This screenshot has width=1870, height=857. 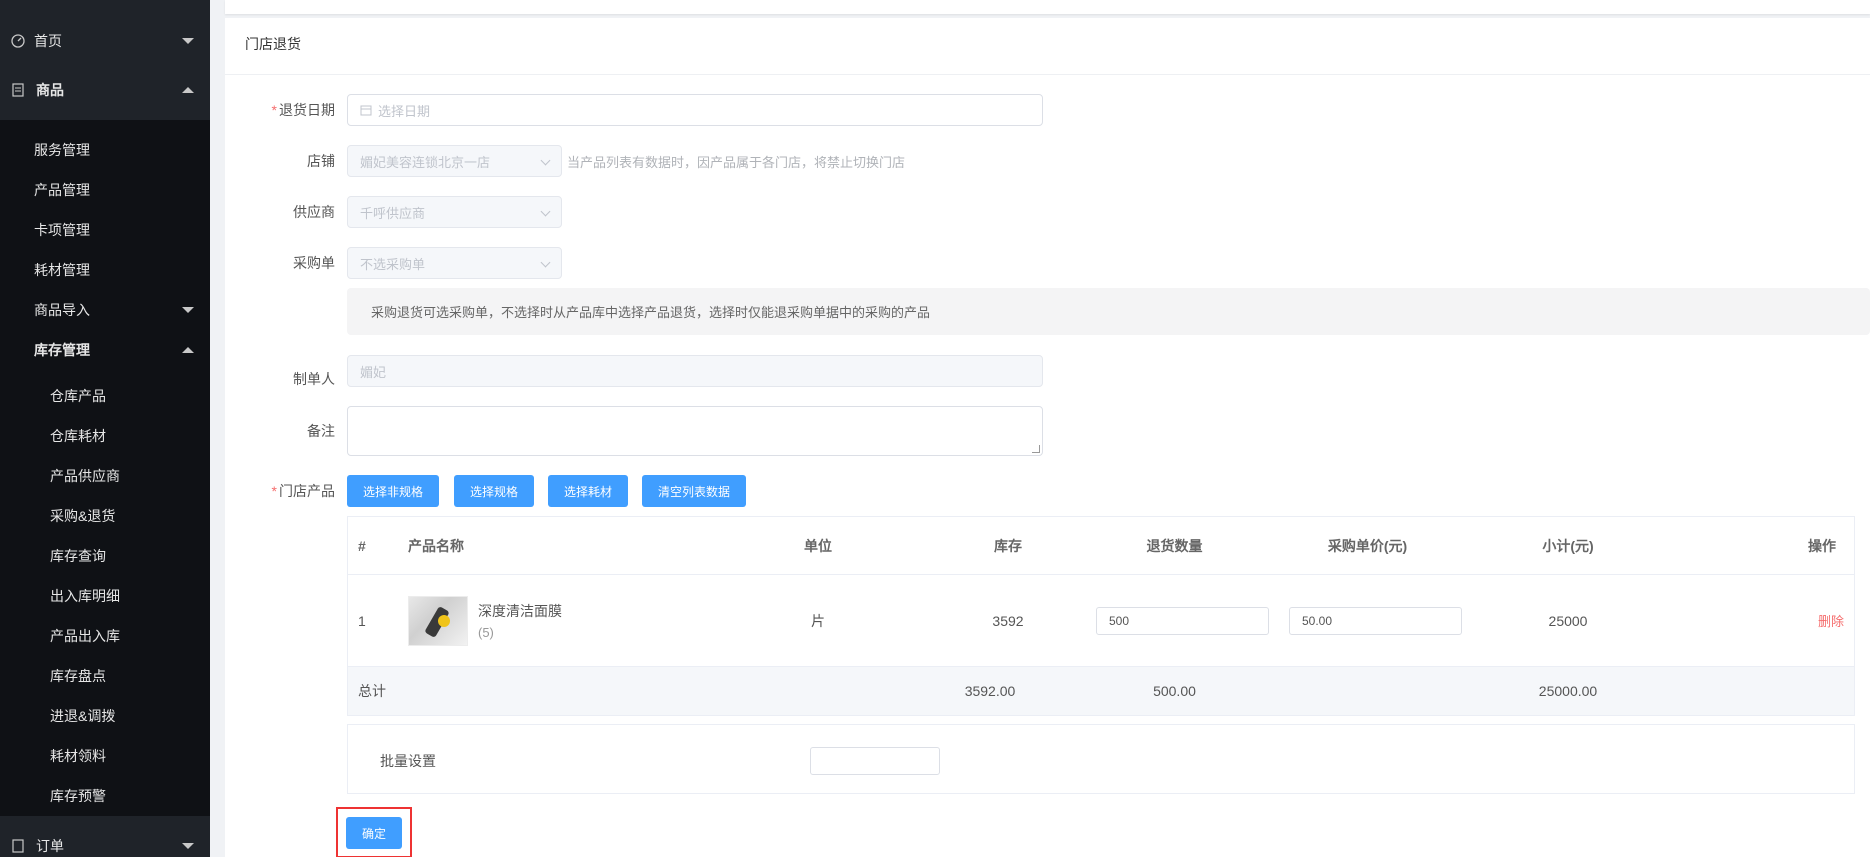 What do you see at coordinates (695, 431) in the screenshot?
I see `remark-textarea` at bounding box center [695, 431].